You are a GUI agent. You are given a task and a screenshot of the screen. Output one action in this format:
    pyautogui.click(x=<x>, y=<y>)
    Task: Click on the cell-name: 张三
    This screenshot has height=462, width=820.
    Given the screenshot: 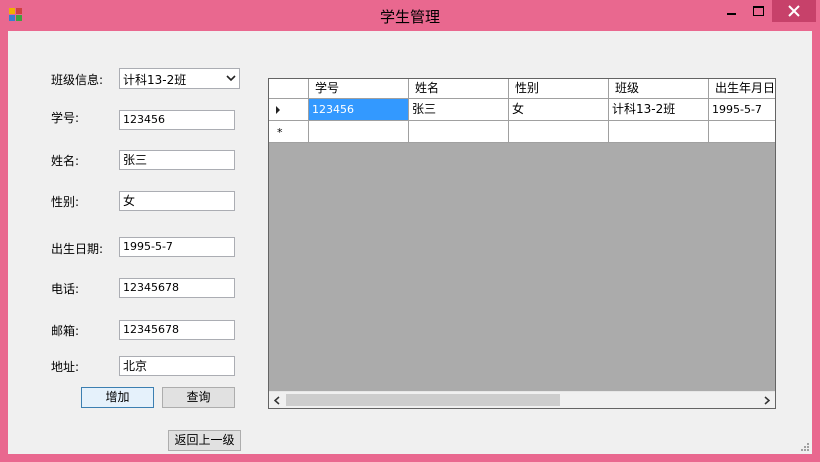 What is the action you would take?
    pyautogui.click(x=459, y=110)
    